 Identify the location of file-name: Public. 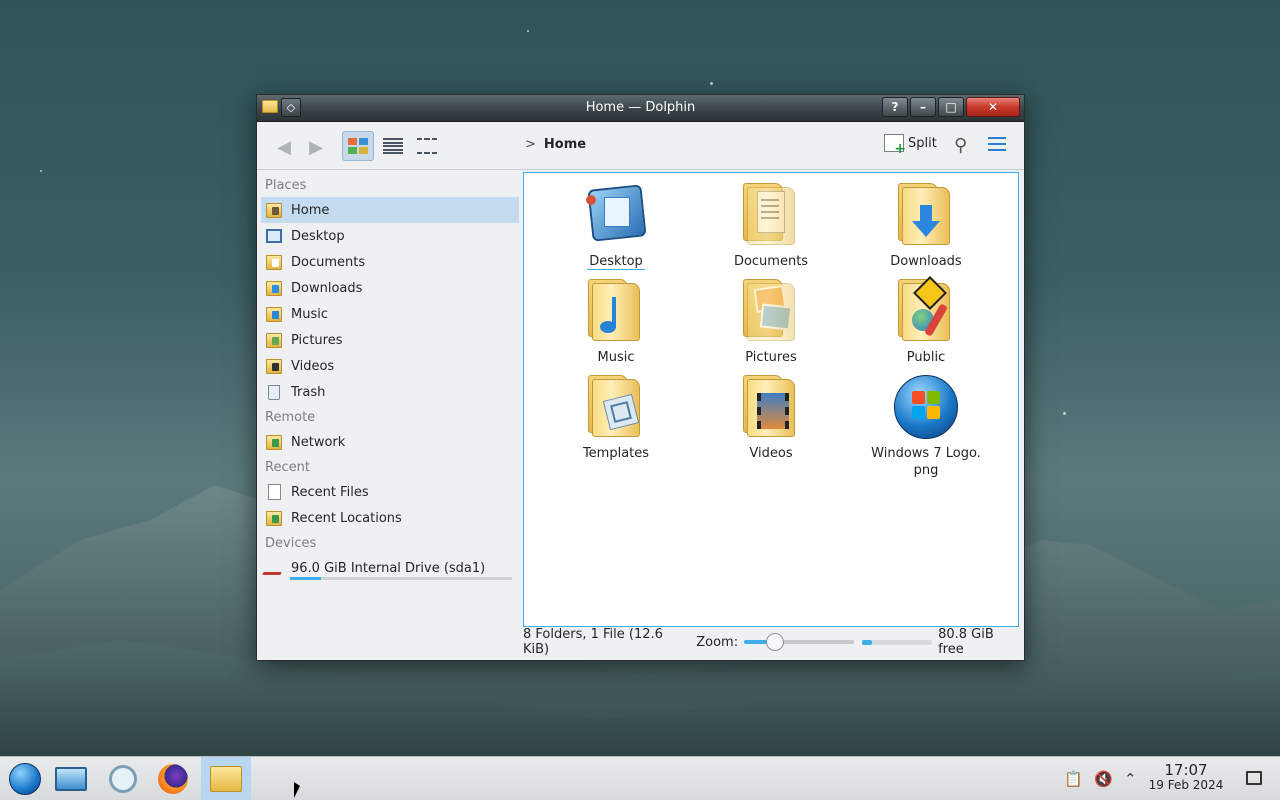
(926, 357).